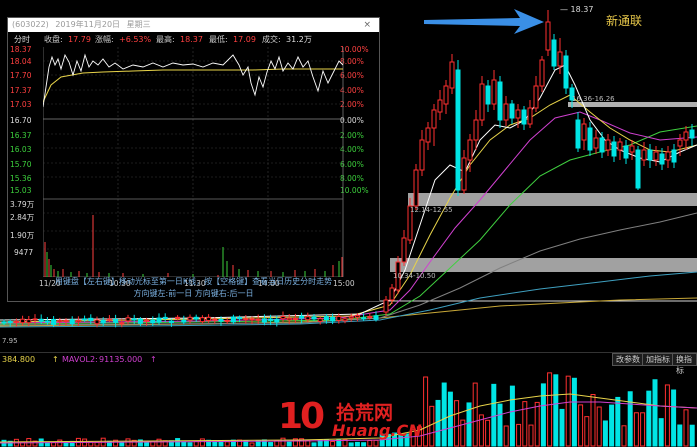 This screenshot has width=697, height=447. What do you see at coordinates (21, 90) in the screenshot?
I see `price-tick: 17.37` at bounding box center [21, 90].